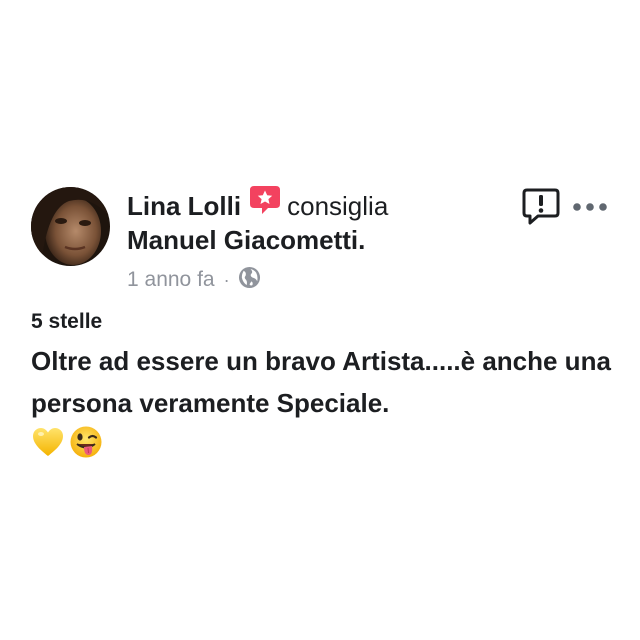 The width and height of the screenshot is (640, 640). I want to click on recommended-page: Manuel Giacometti., so click(246, 240).